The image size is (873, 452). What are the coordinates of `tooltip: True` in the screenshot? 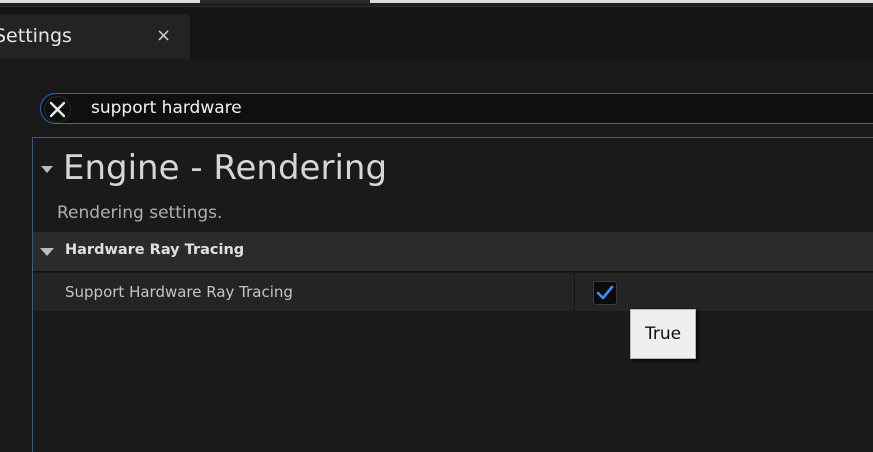 It's located at (663, 334).